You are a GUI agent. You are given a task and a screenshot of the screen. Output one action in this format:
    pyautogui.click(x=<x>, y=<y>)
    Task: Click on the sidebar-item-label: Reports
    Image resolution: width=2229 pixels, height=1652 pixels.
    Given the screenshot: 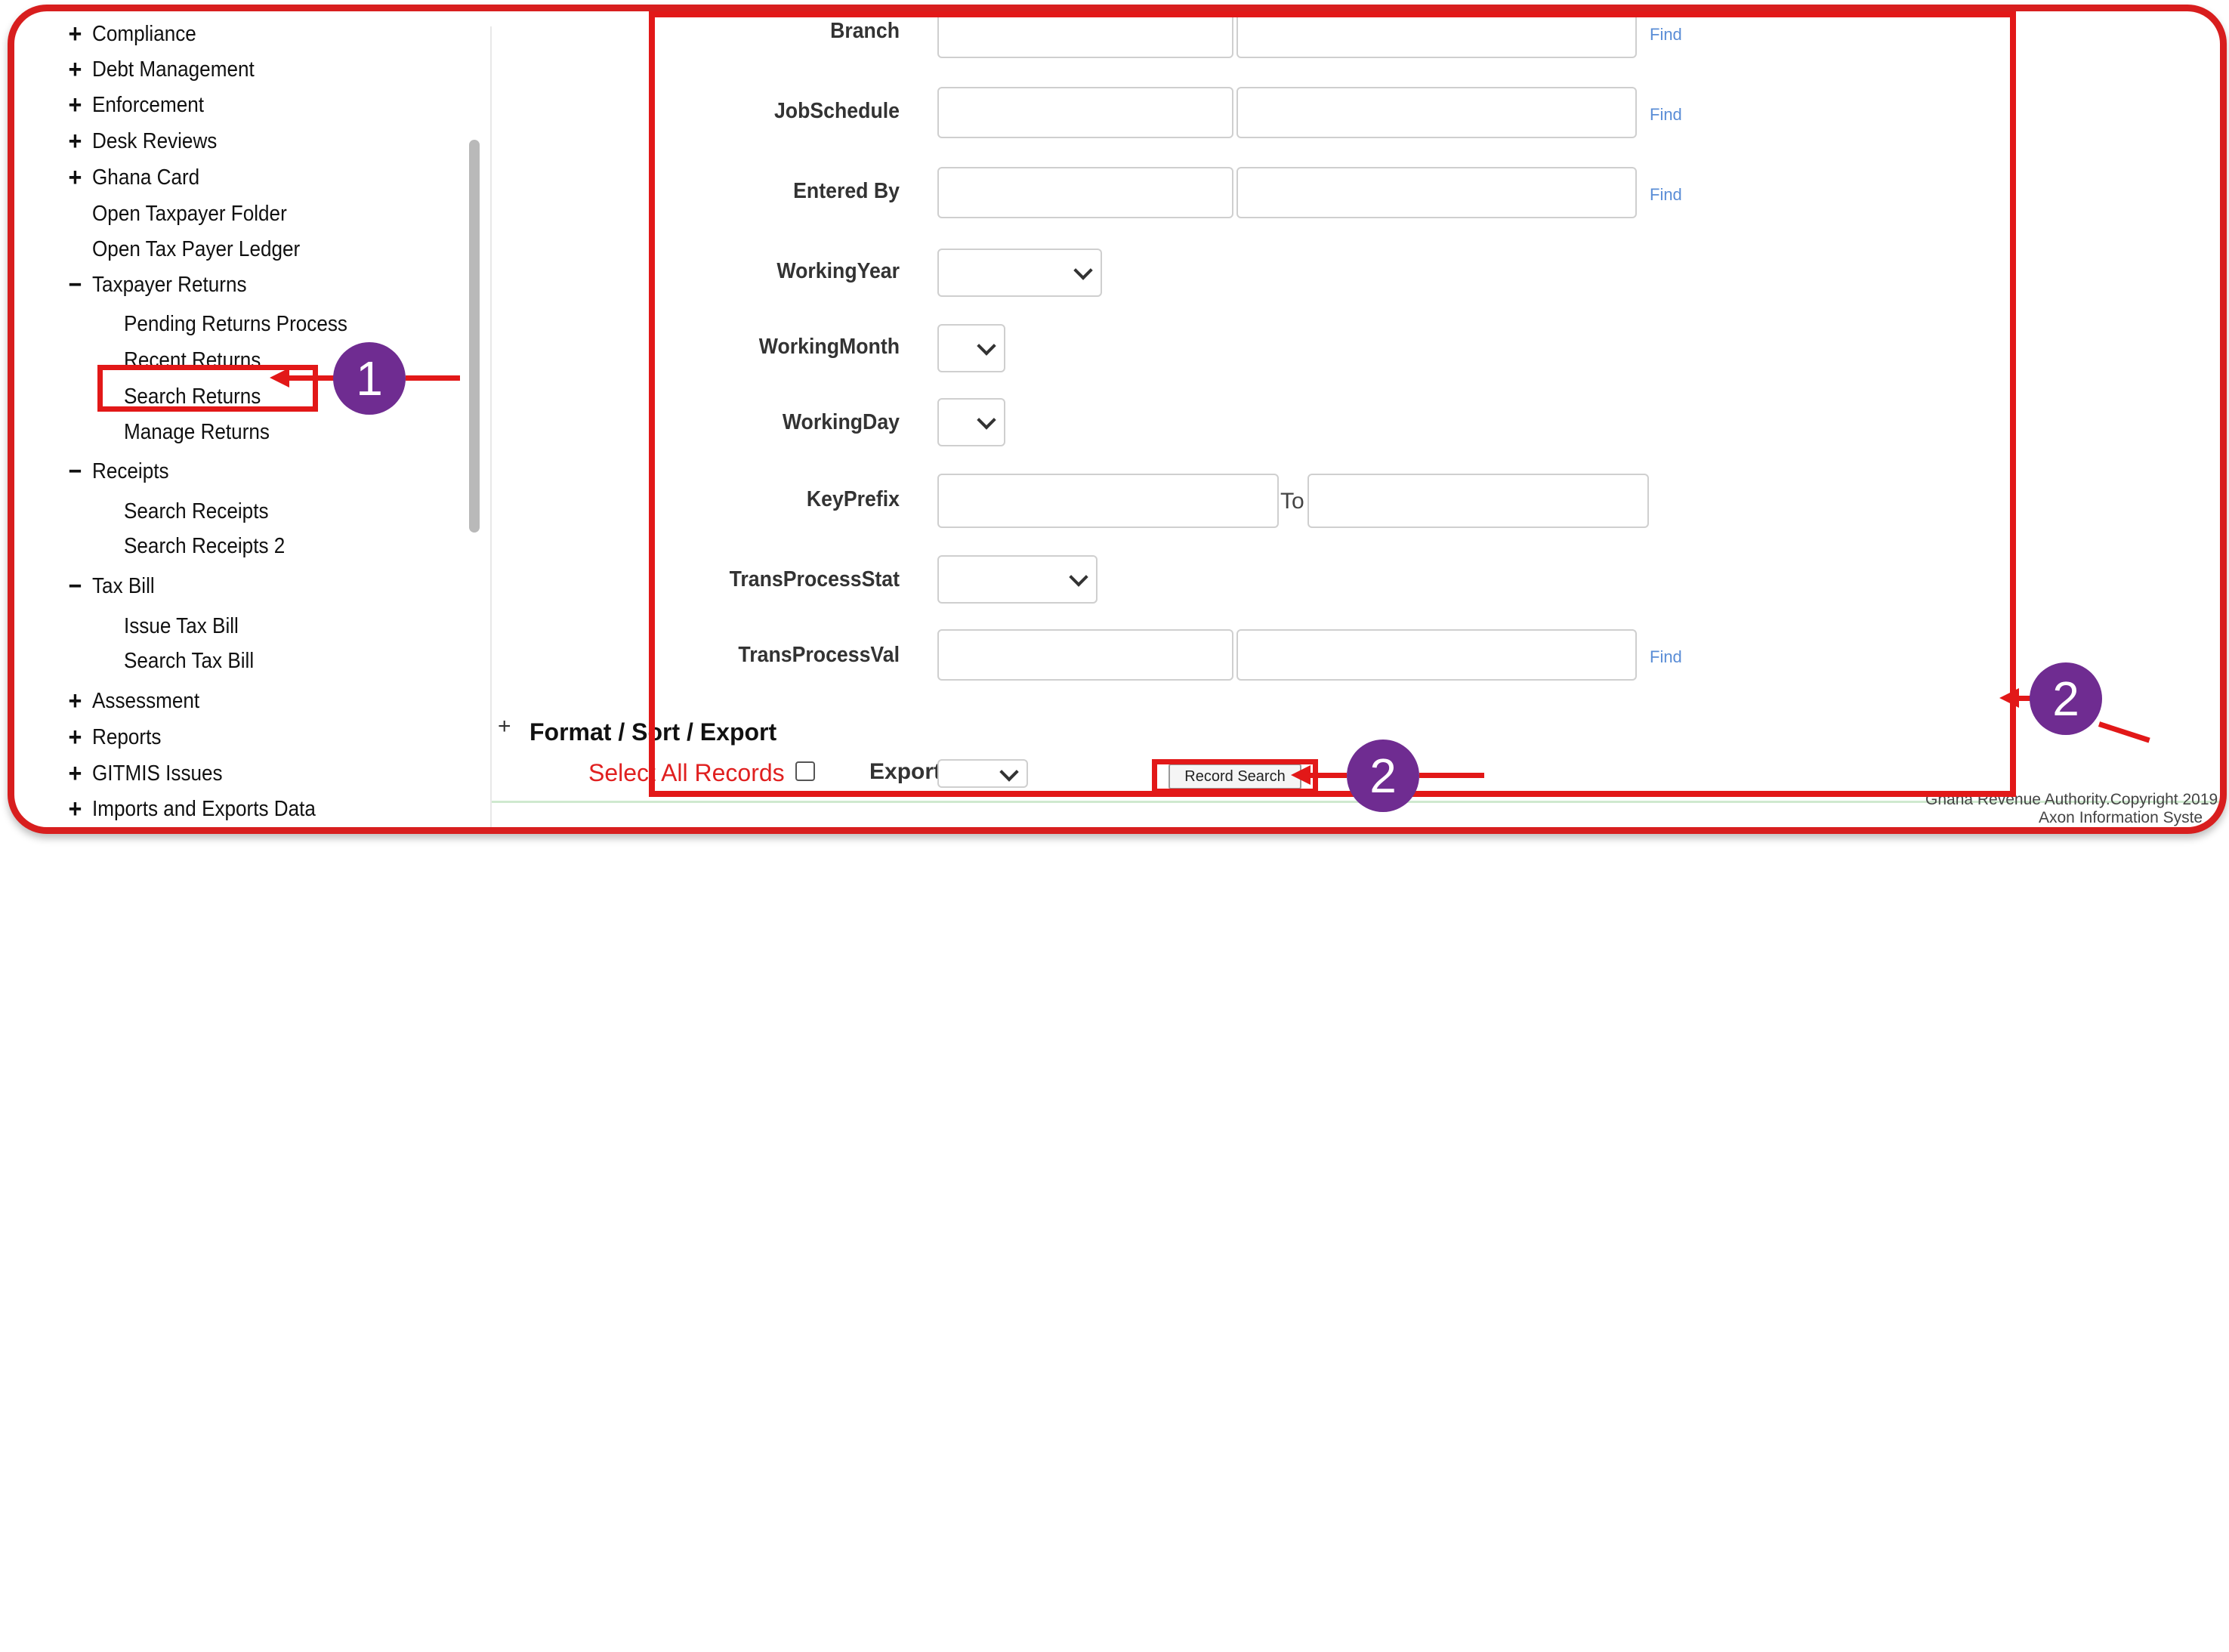 What is the action you would take?
    pyautogui.click(x=127, y=737)
    